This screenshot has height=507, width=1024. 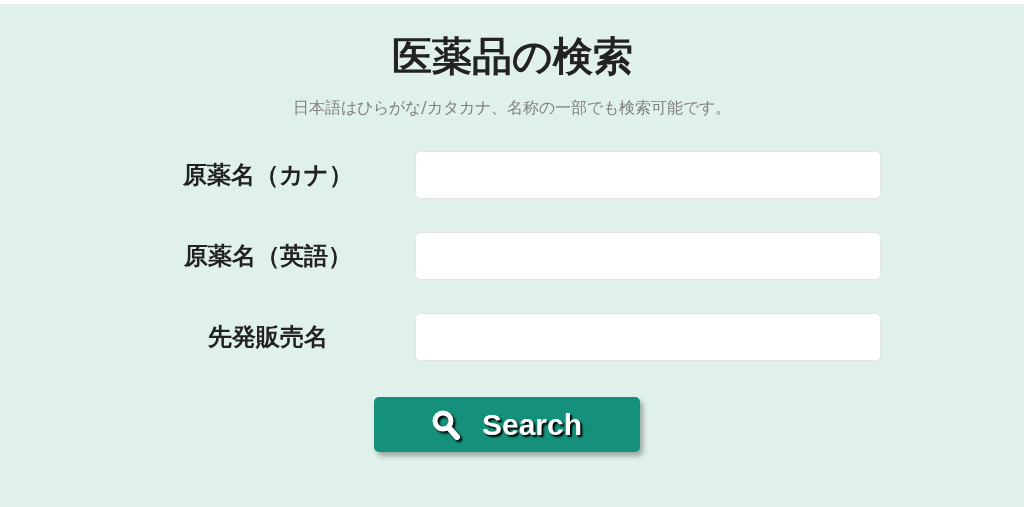 What do you see at coordinates (268, 256) in the screenshot?
I see `field-label: 原薬名（英語）` at bounding box center [268, 256].